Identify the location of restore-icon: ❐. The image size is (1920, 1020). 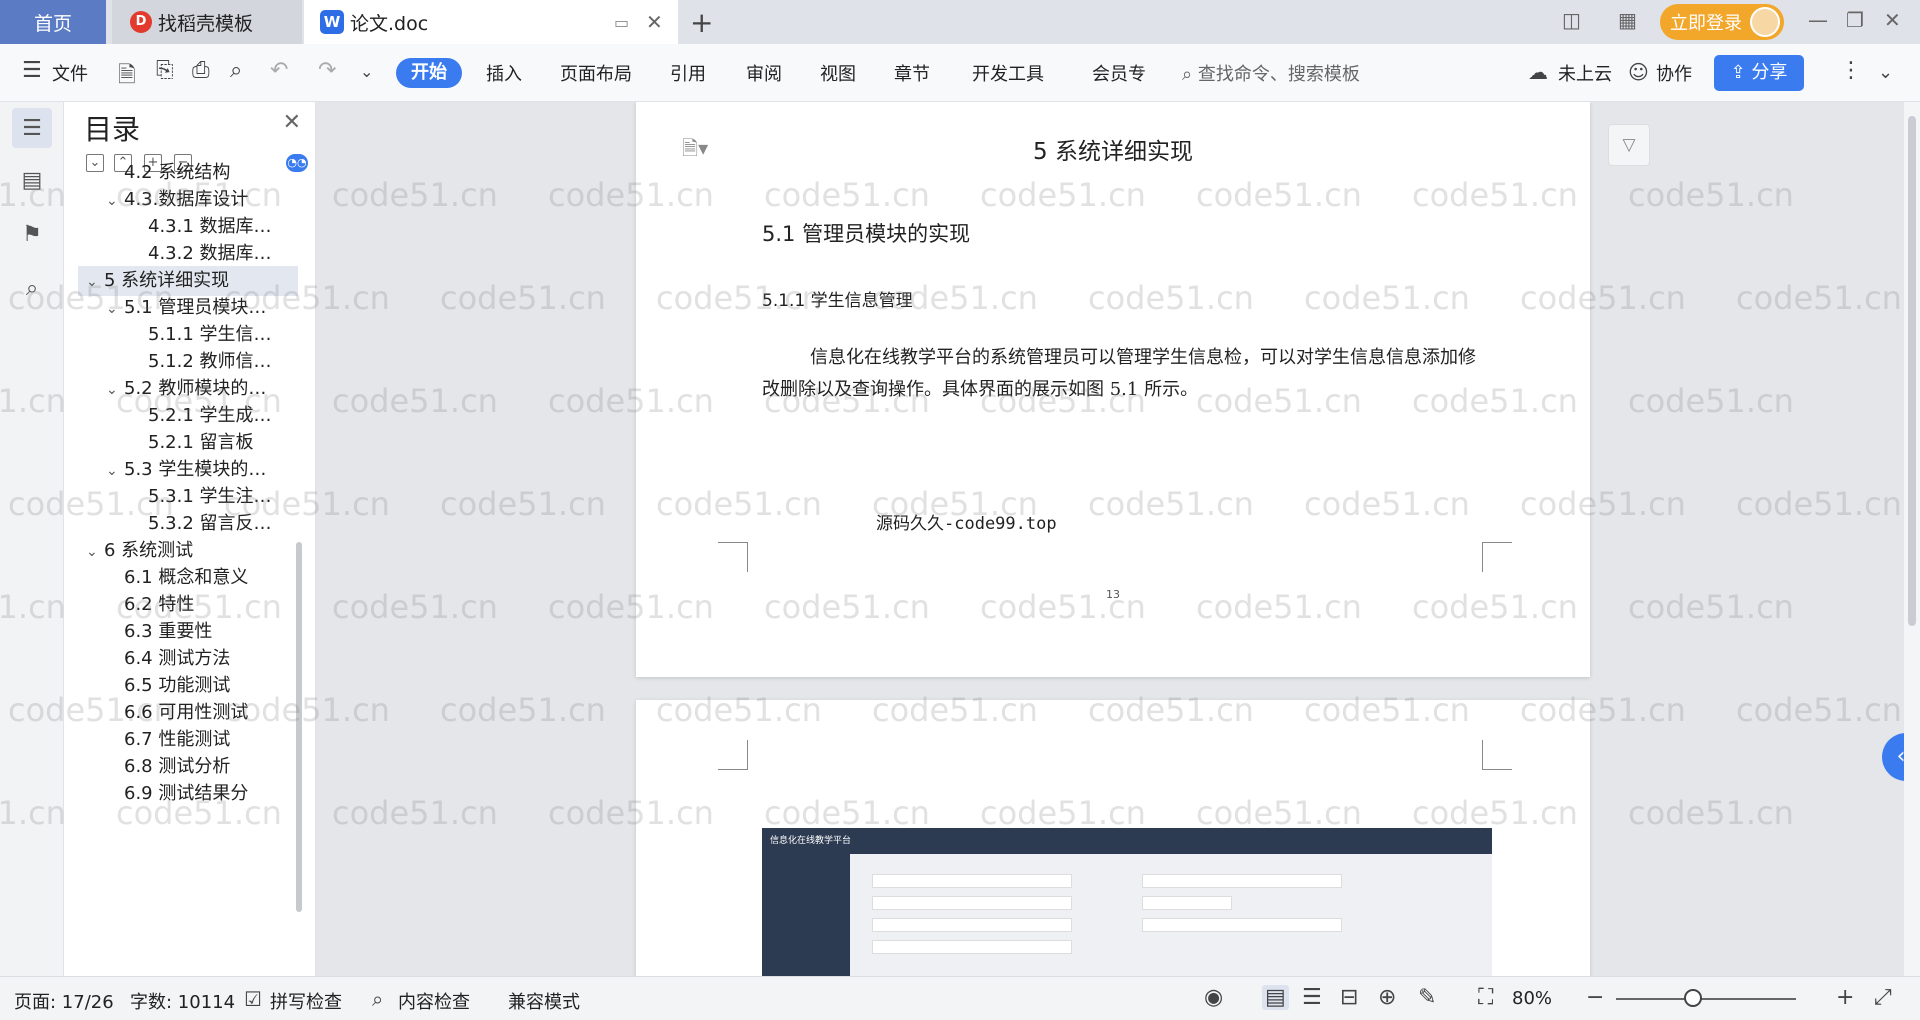
(1855, 20).